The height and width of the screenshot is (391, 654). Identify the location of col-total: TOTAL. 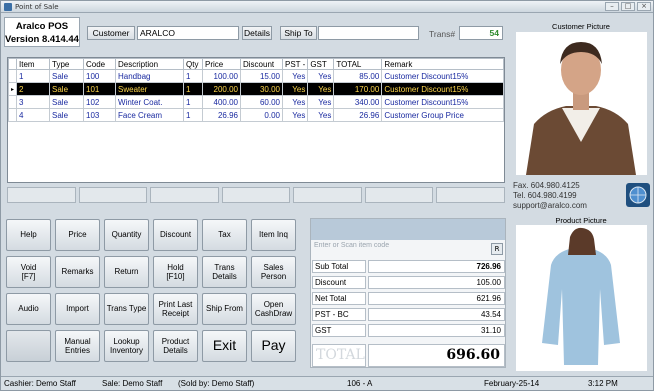
(358, 64).